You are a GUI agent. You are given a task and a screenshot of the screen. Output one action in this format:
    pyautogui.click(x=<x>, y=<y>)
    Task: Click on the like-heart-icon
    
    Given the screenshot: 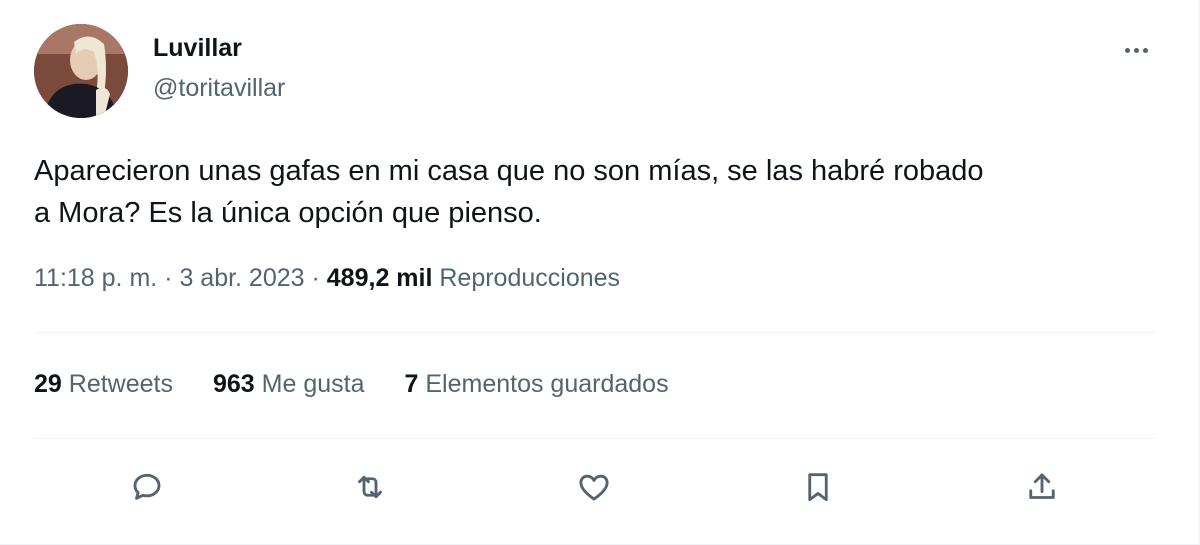 What is the action you would take?
    pyautogui.click(x=594, y=487)
    